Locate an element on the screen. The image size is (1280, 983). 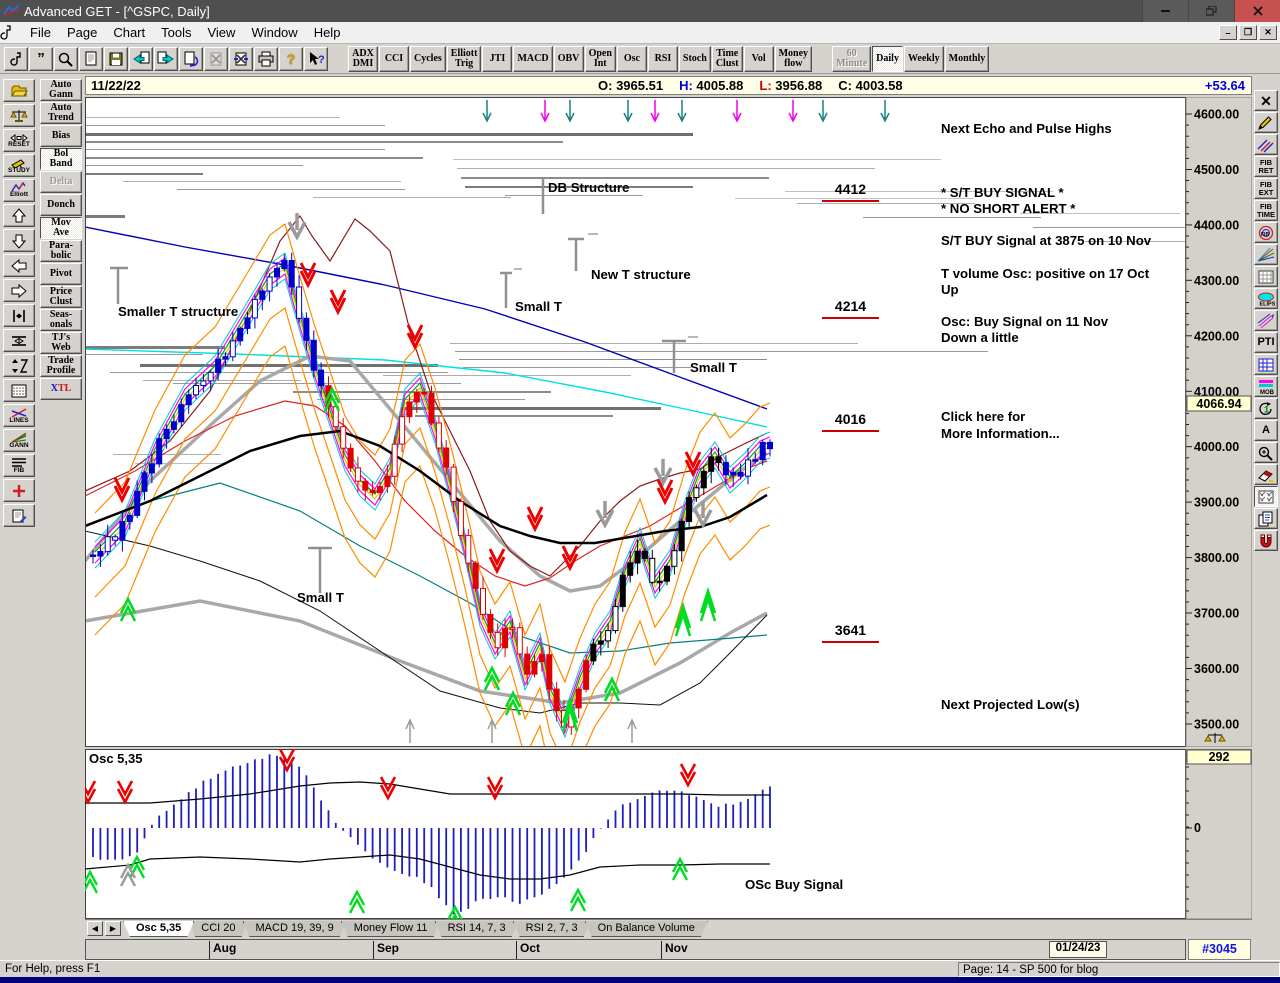
menu-help: Help is located at coordinates (327, 32).